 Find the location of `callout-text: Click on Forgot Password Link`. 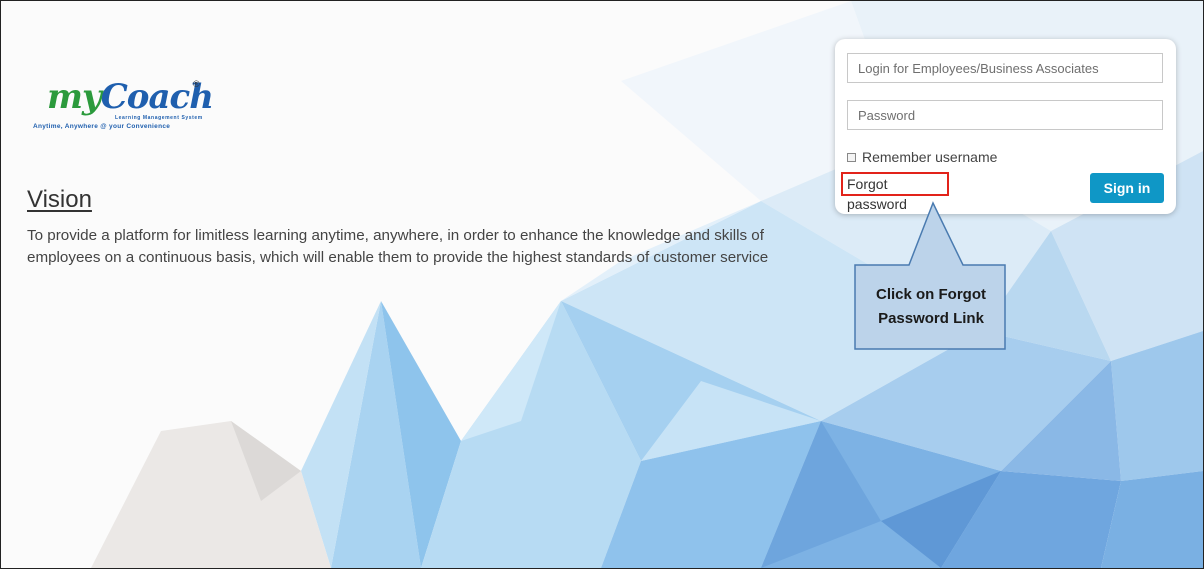

callout-text: Click on Forgot Password Link is located at coordinates (931, 307).